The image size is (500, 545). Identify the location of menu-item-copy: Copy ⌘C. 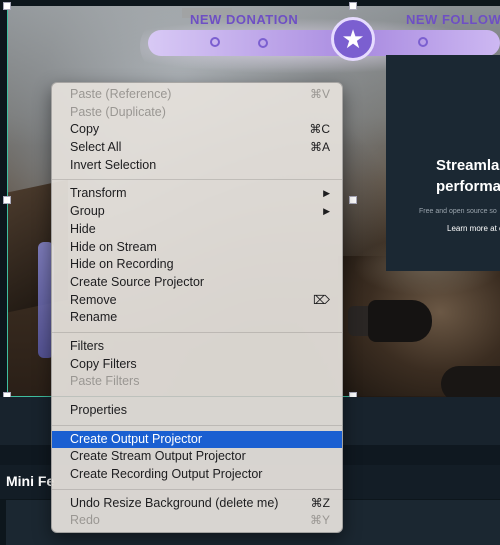
(197, 130).